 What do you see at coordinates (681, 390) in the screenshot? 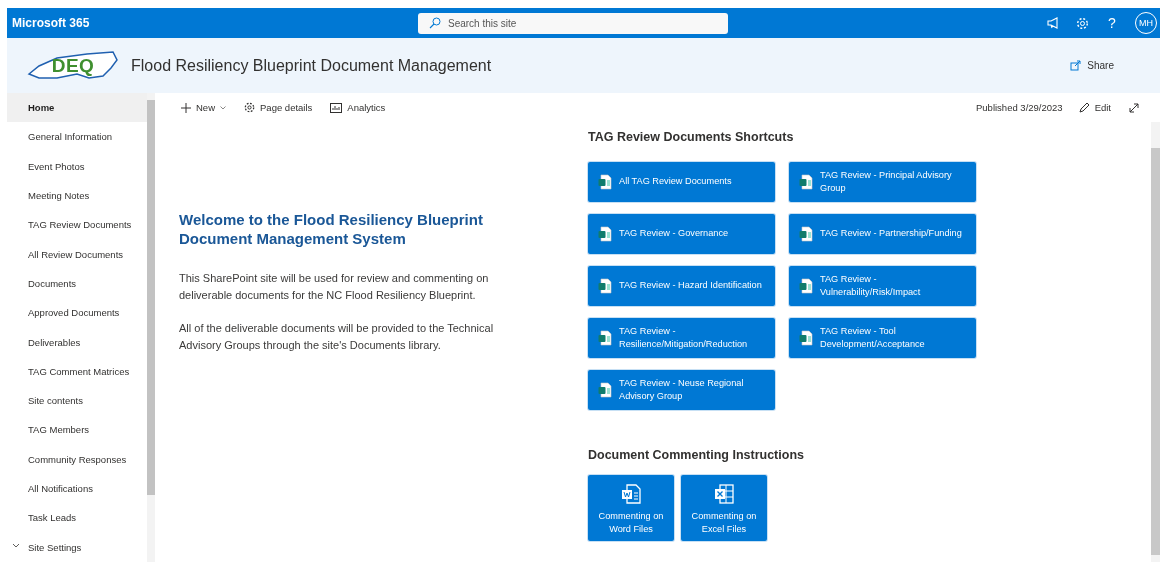
I see `shortcut-tile: TAG Review - Neuse Regional Advisory Group` at bounding box center [681, 390].